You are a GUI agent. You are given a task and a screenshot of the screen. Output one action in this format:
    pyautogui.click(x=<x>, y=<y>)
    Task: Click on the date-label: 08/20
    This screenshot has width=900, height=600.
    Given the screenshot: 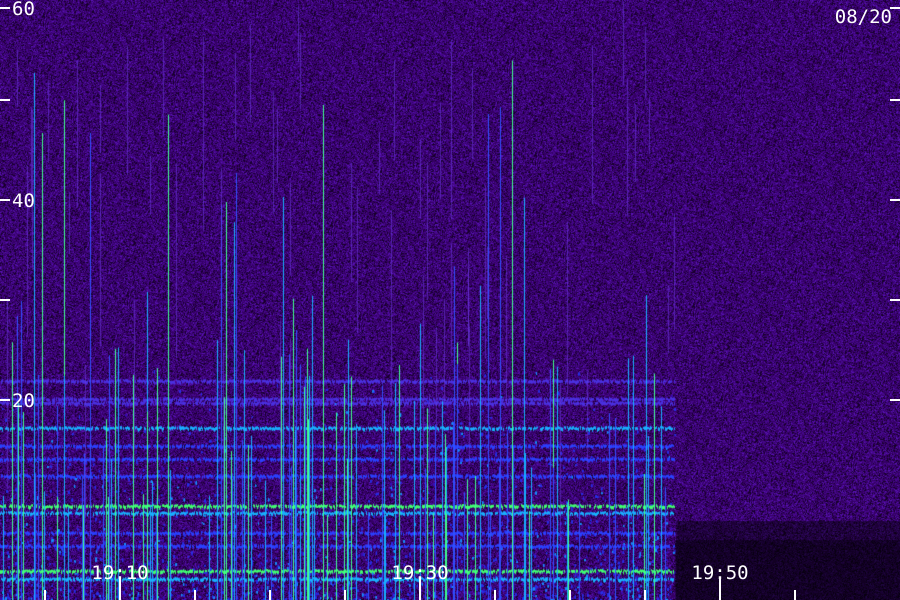 What is the action you would take?
    pyautogui.click(x=863, y=17)
    